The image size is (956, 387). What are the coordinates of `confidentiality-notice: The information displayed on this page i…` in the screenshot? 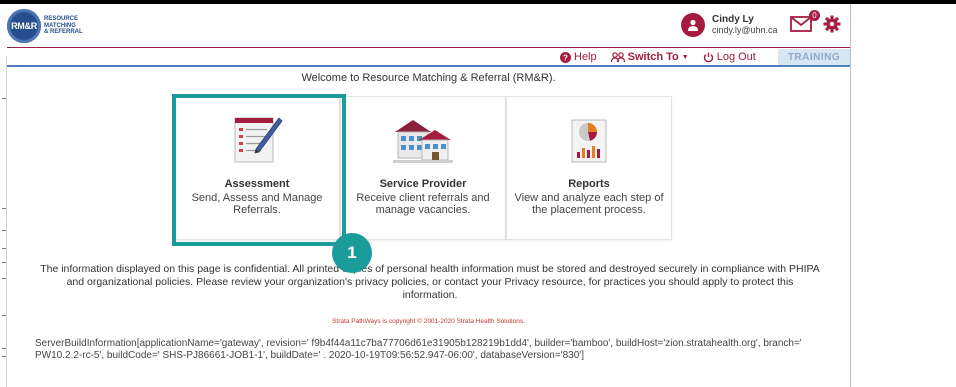 It's located at (430, 282).